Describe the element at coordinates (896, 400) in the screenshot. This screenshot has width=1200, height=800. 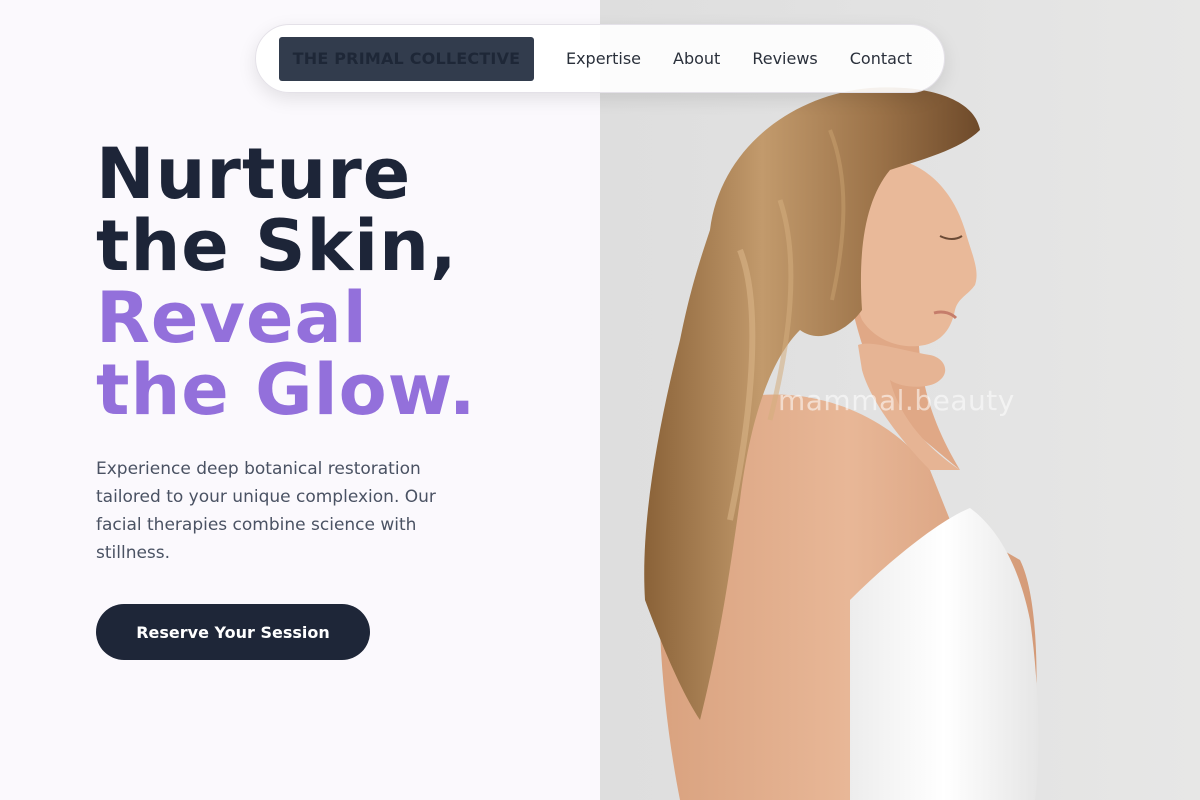
I see `photo-watermark: mammal.beauty` at that location.